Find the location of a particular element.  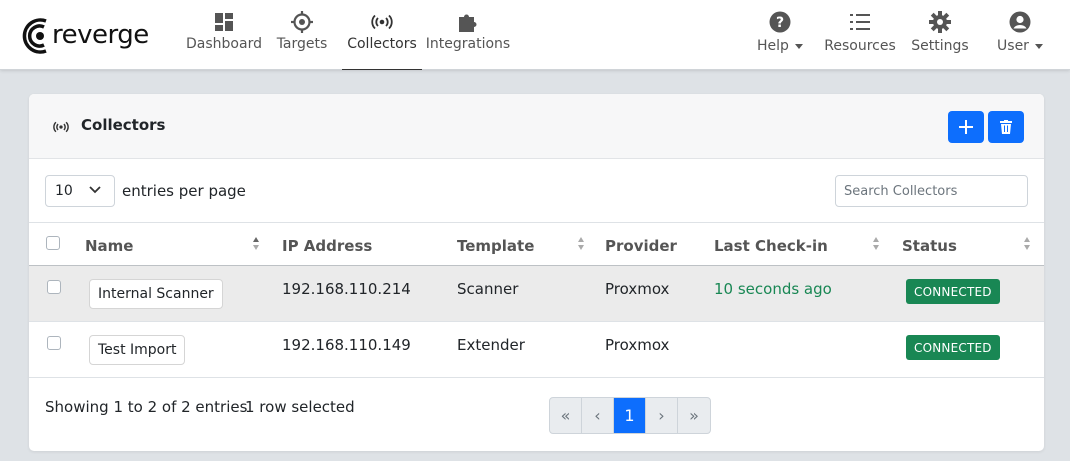

trash-icon is located at coordinates (1006, 127).